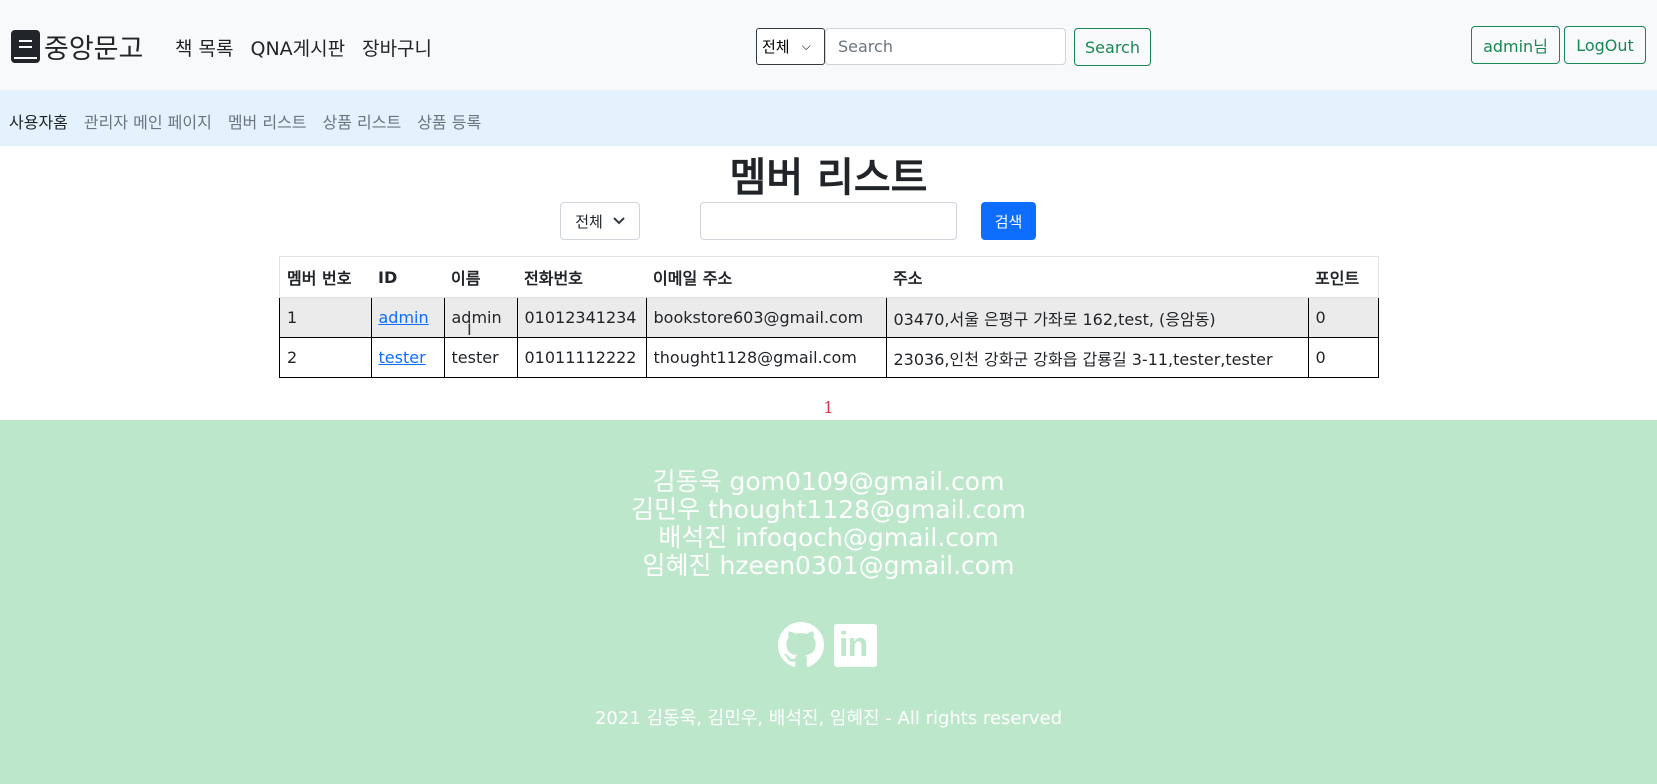  I want to click on nav-link-cart: 장바구니, so click(397, 47).